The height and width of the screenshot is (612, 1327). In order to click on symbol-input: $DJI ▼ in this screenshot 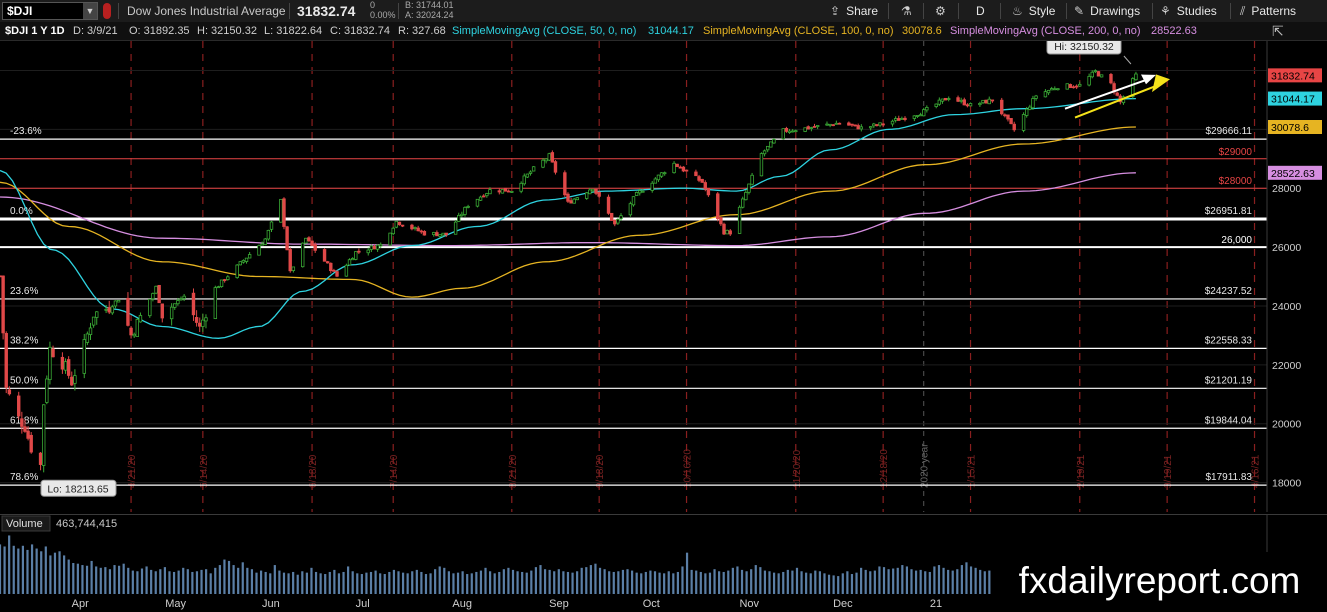, I will do `click(50, 11)`.